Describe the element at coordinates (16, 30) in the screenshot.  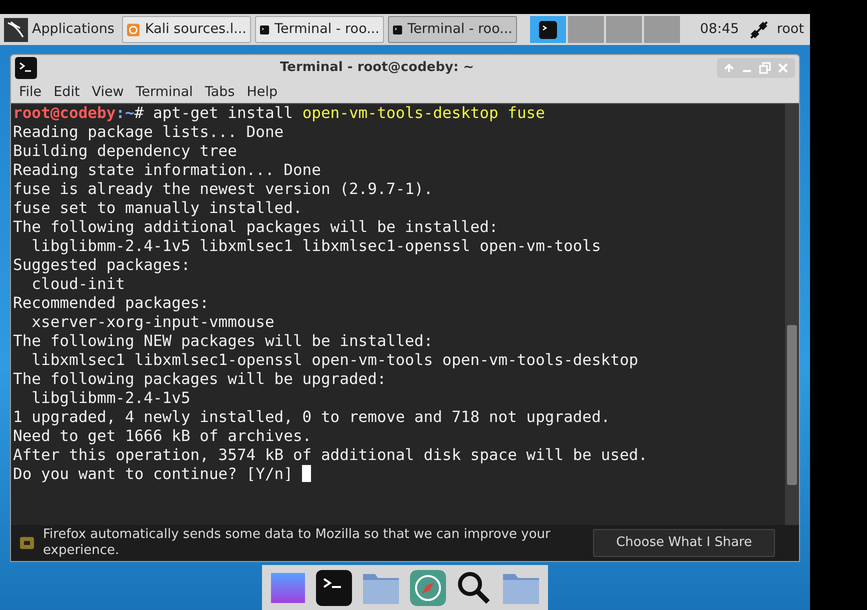
I see `dragon-icon` at that location.